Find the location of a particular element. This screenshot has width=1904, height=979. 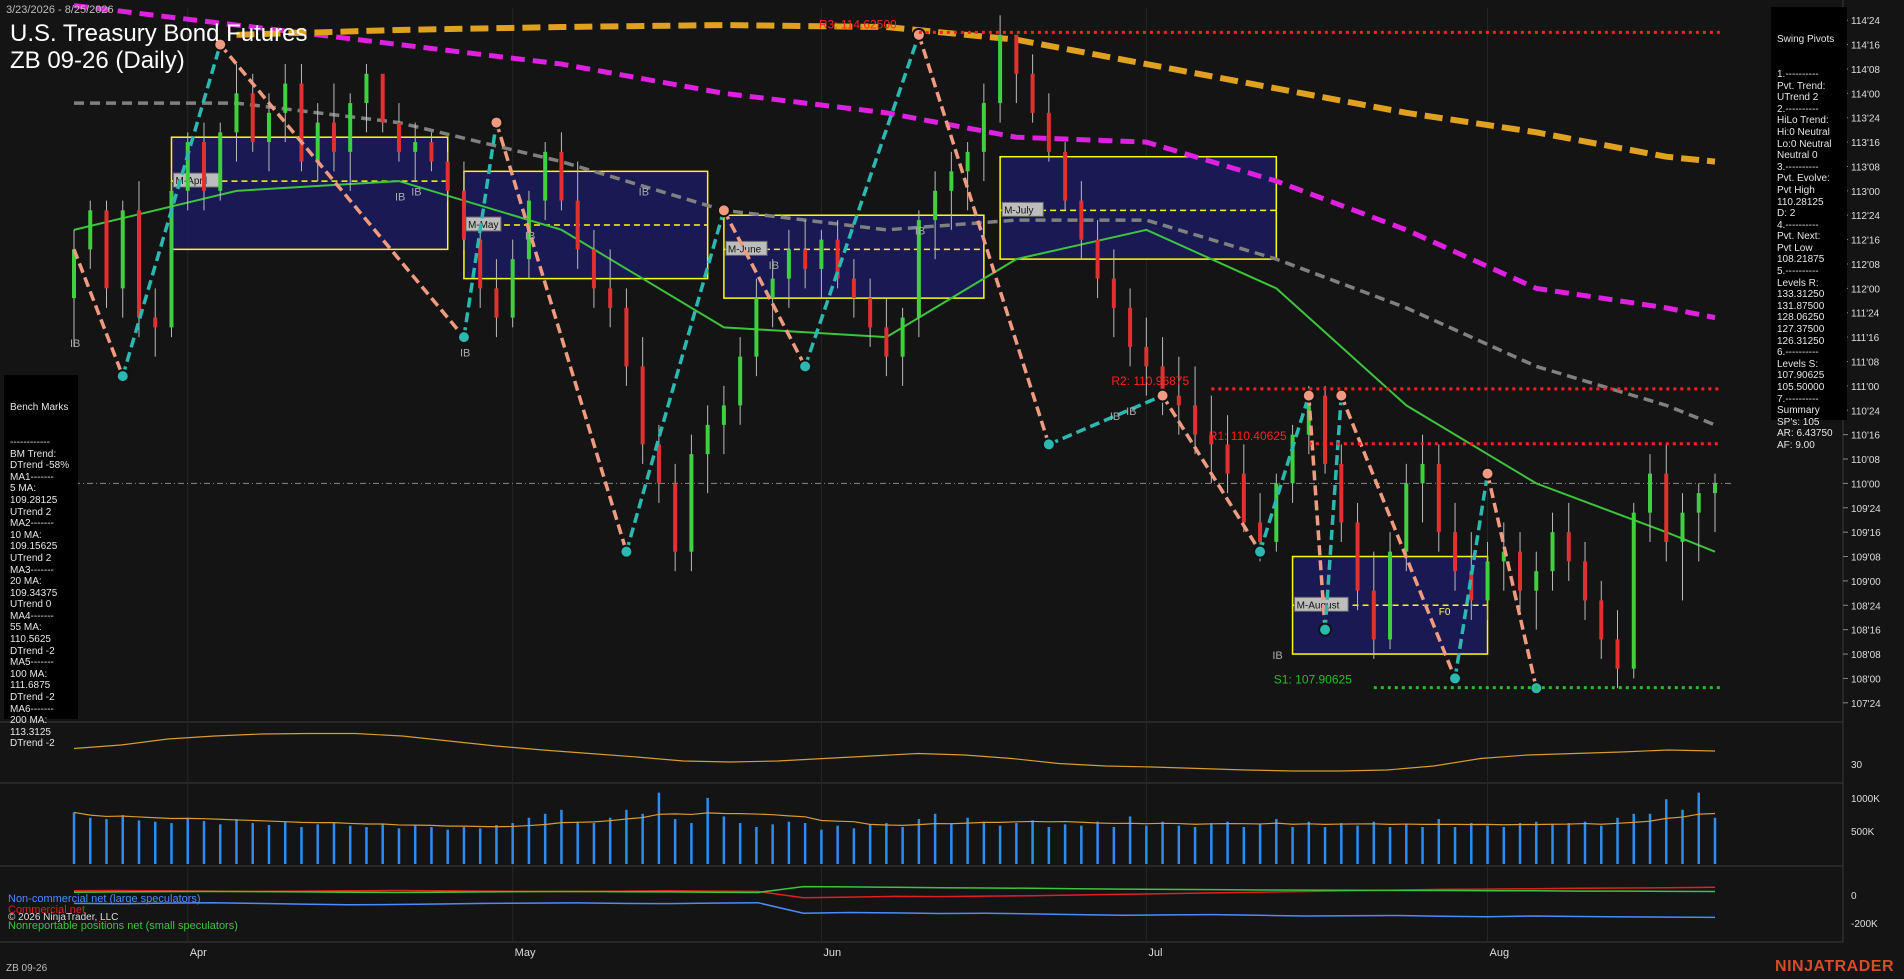

level-label: R1: 110.40625 is located at coordinates (1248, 436).